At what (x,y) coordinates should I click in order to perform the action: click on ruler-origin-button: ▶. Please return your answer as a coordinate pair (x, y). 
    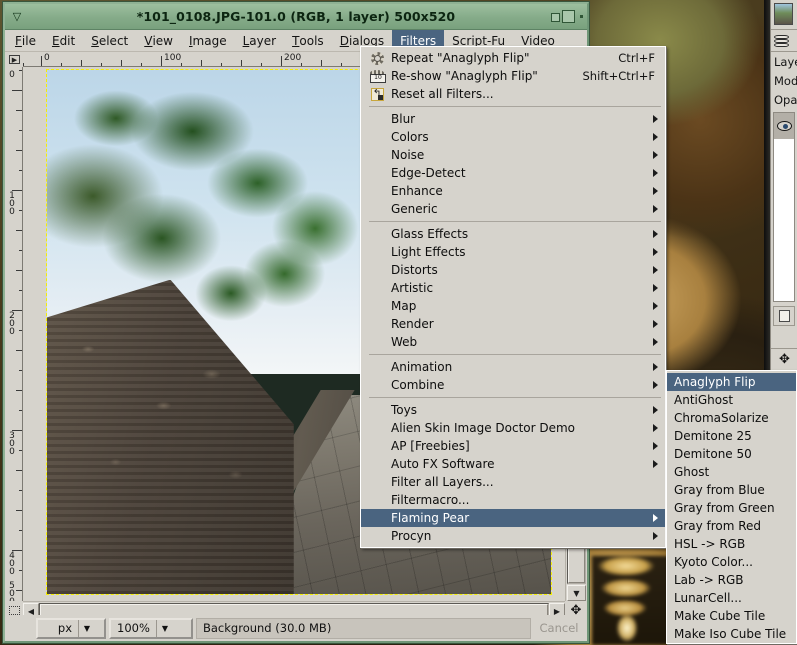
    Looking at the image, I should click on (14, 59).